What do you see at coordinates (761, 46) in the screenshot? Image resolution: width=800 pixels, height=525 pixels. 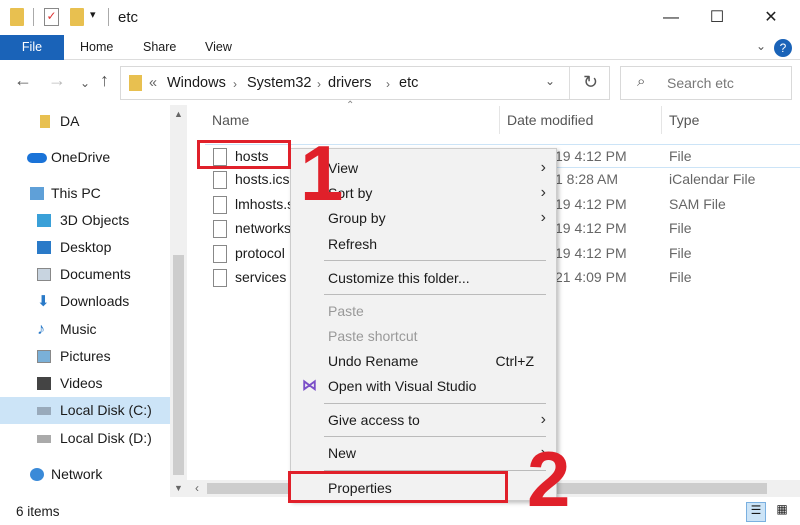 I see `expand-ribbon-icon: ⌄` at bounding box center [761, 46].